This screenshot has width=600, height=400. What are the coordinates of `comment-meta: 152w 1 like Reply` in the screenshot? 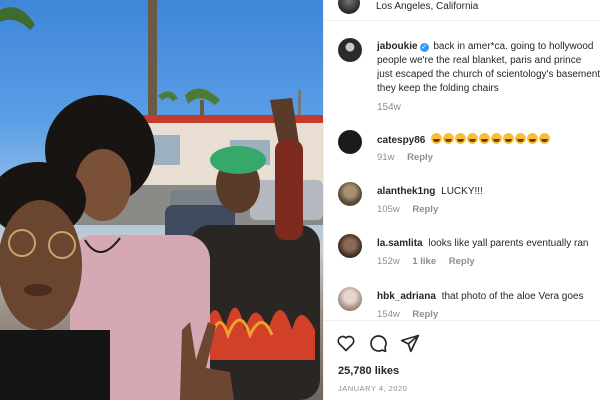 It's located at (431, 261).